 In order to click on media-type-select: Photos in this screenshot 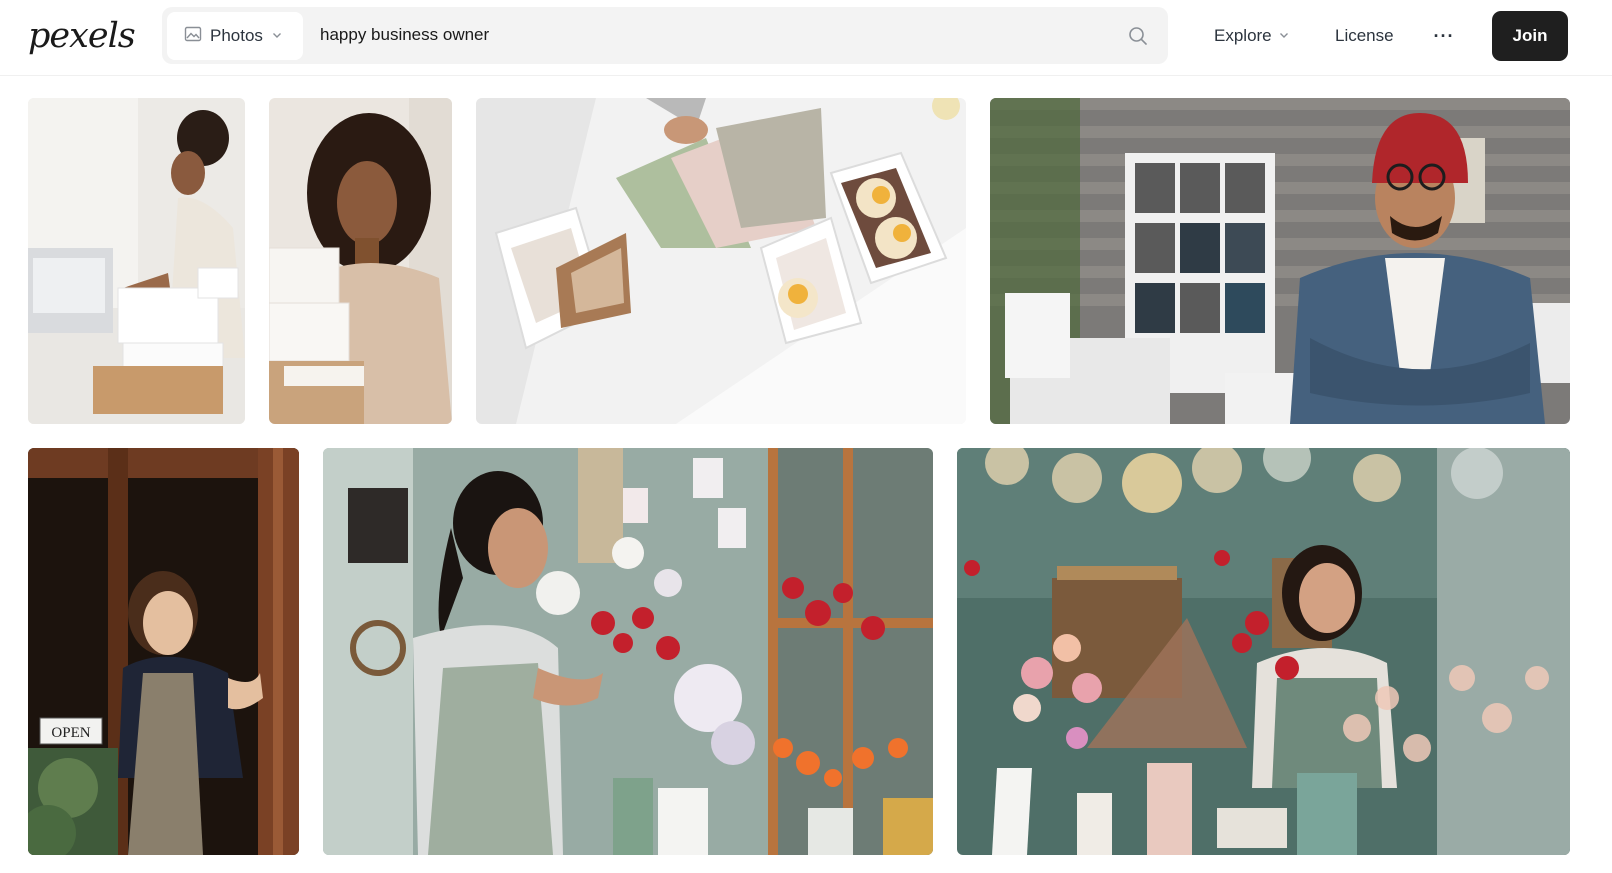, I will do `click(235, 36)`.